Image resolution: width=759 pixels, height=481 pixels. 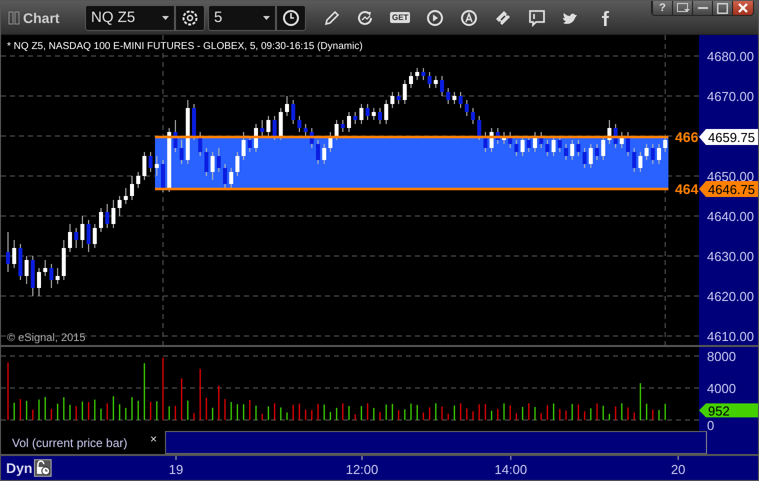 I want to click on maximize-button, so click(x=722, y=8).